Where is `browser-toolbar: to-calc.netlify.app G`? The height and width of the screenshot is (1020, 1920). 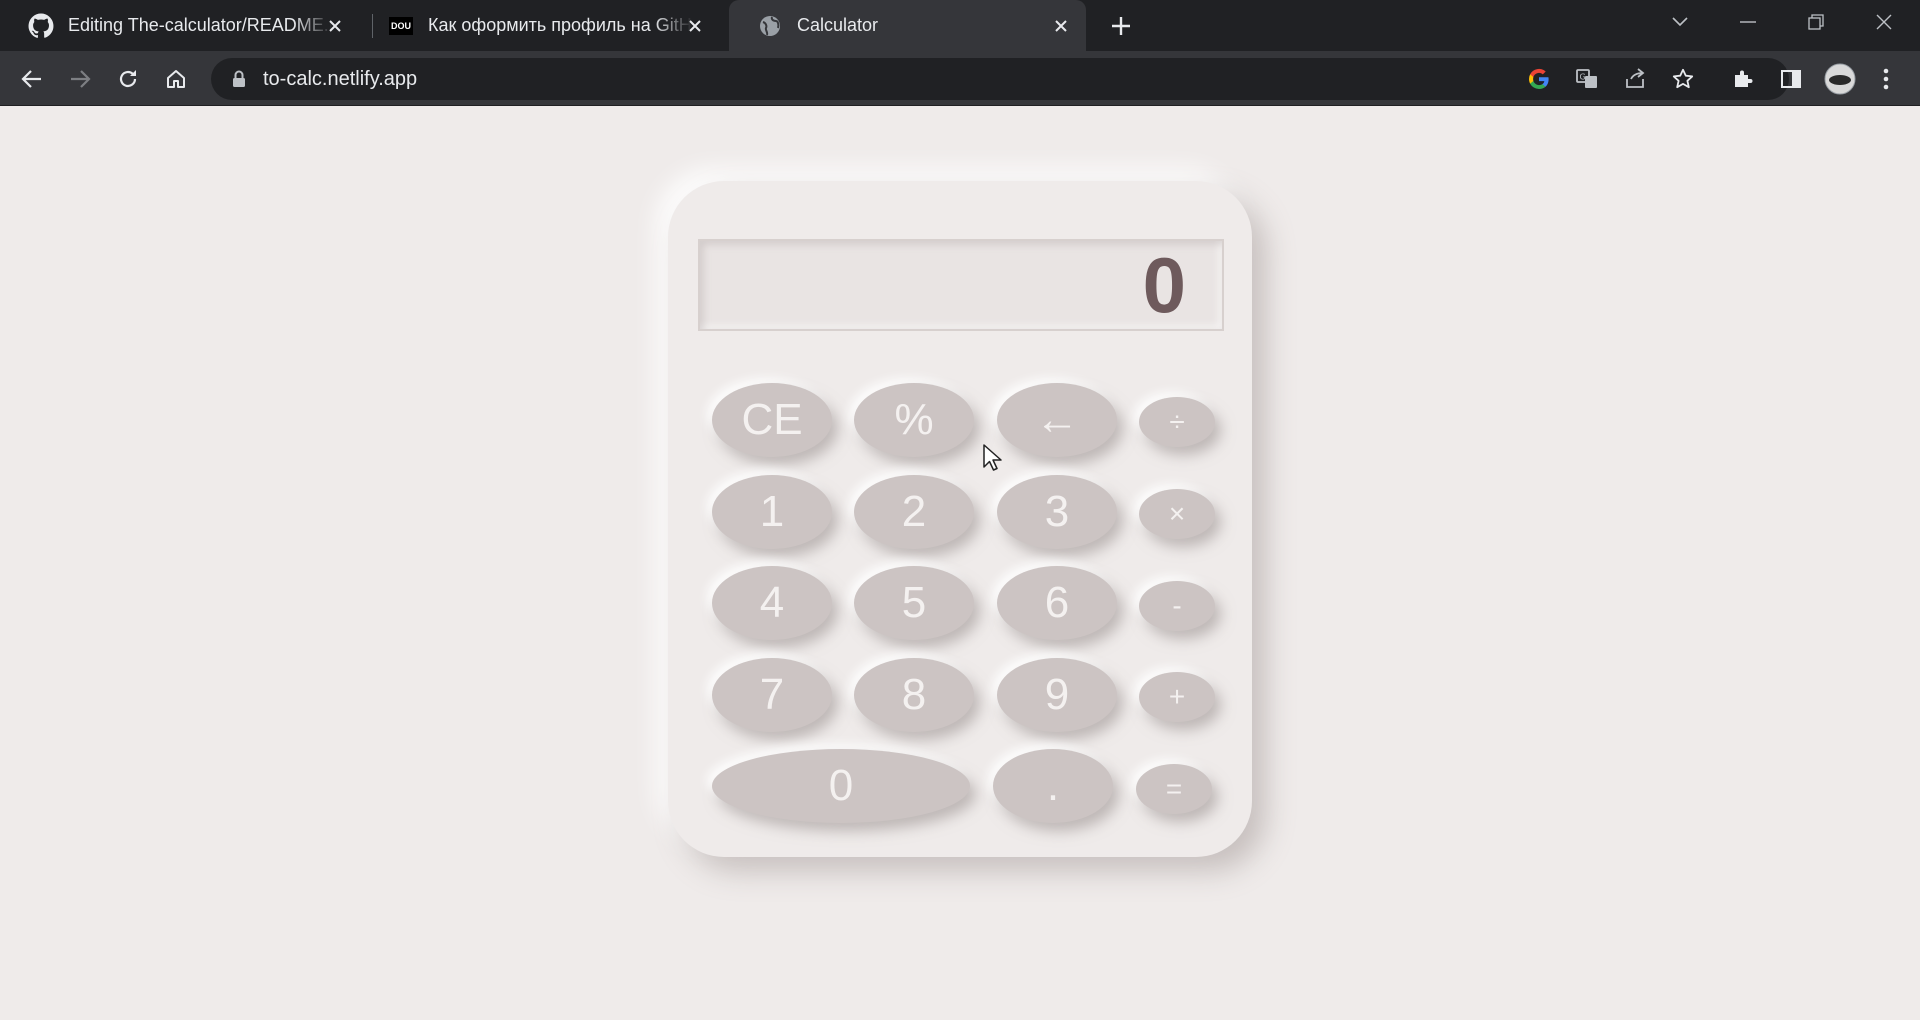
browser-toolbar: to-calc.netlify.app G is located at coordinates (960, 78).